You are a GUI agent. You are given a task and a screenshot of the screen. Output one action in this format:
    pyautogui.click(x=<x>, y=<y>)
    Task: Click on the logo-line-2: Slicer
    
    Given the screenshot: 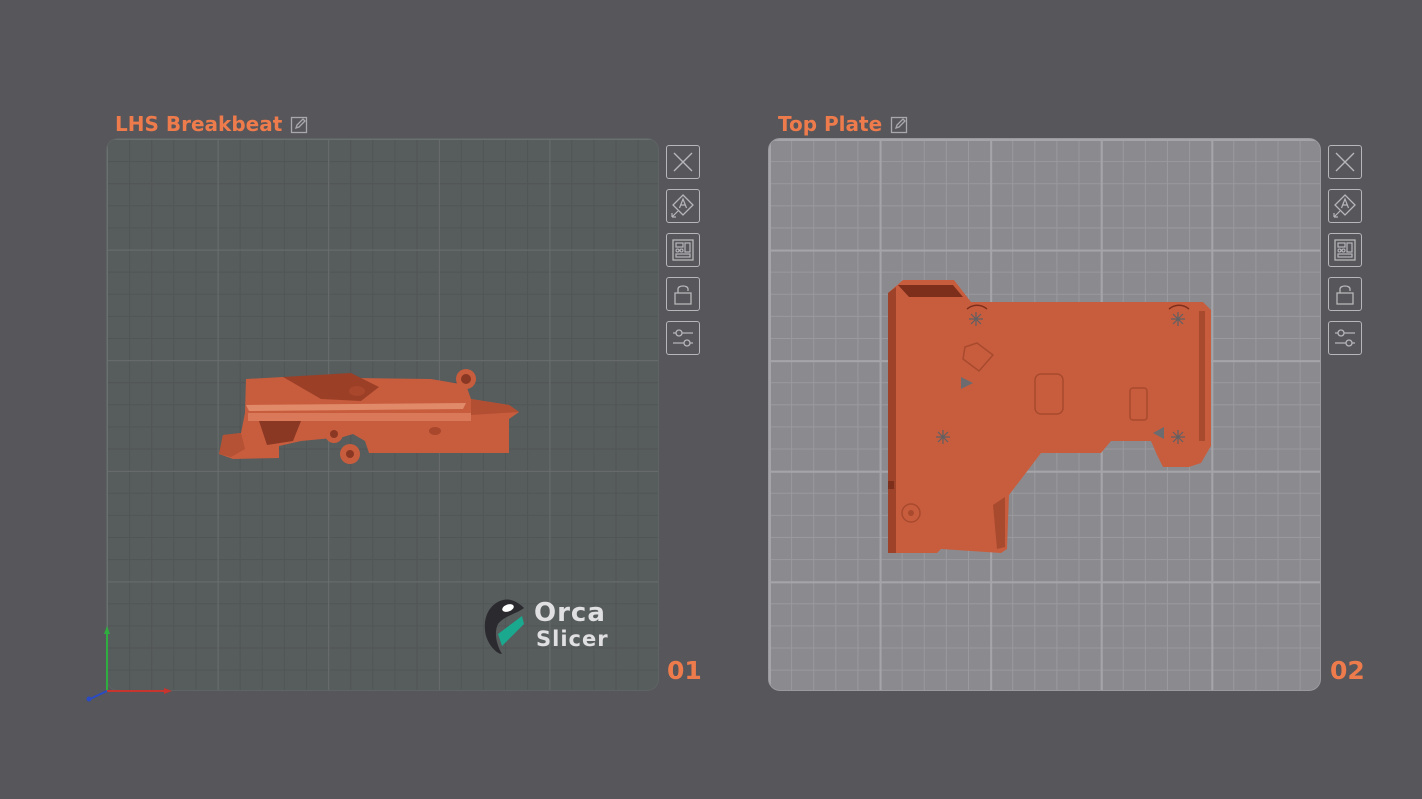 What is the action you would take?
    pyautogui.click(x=572, y=639)
    